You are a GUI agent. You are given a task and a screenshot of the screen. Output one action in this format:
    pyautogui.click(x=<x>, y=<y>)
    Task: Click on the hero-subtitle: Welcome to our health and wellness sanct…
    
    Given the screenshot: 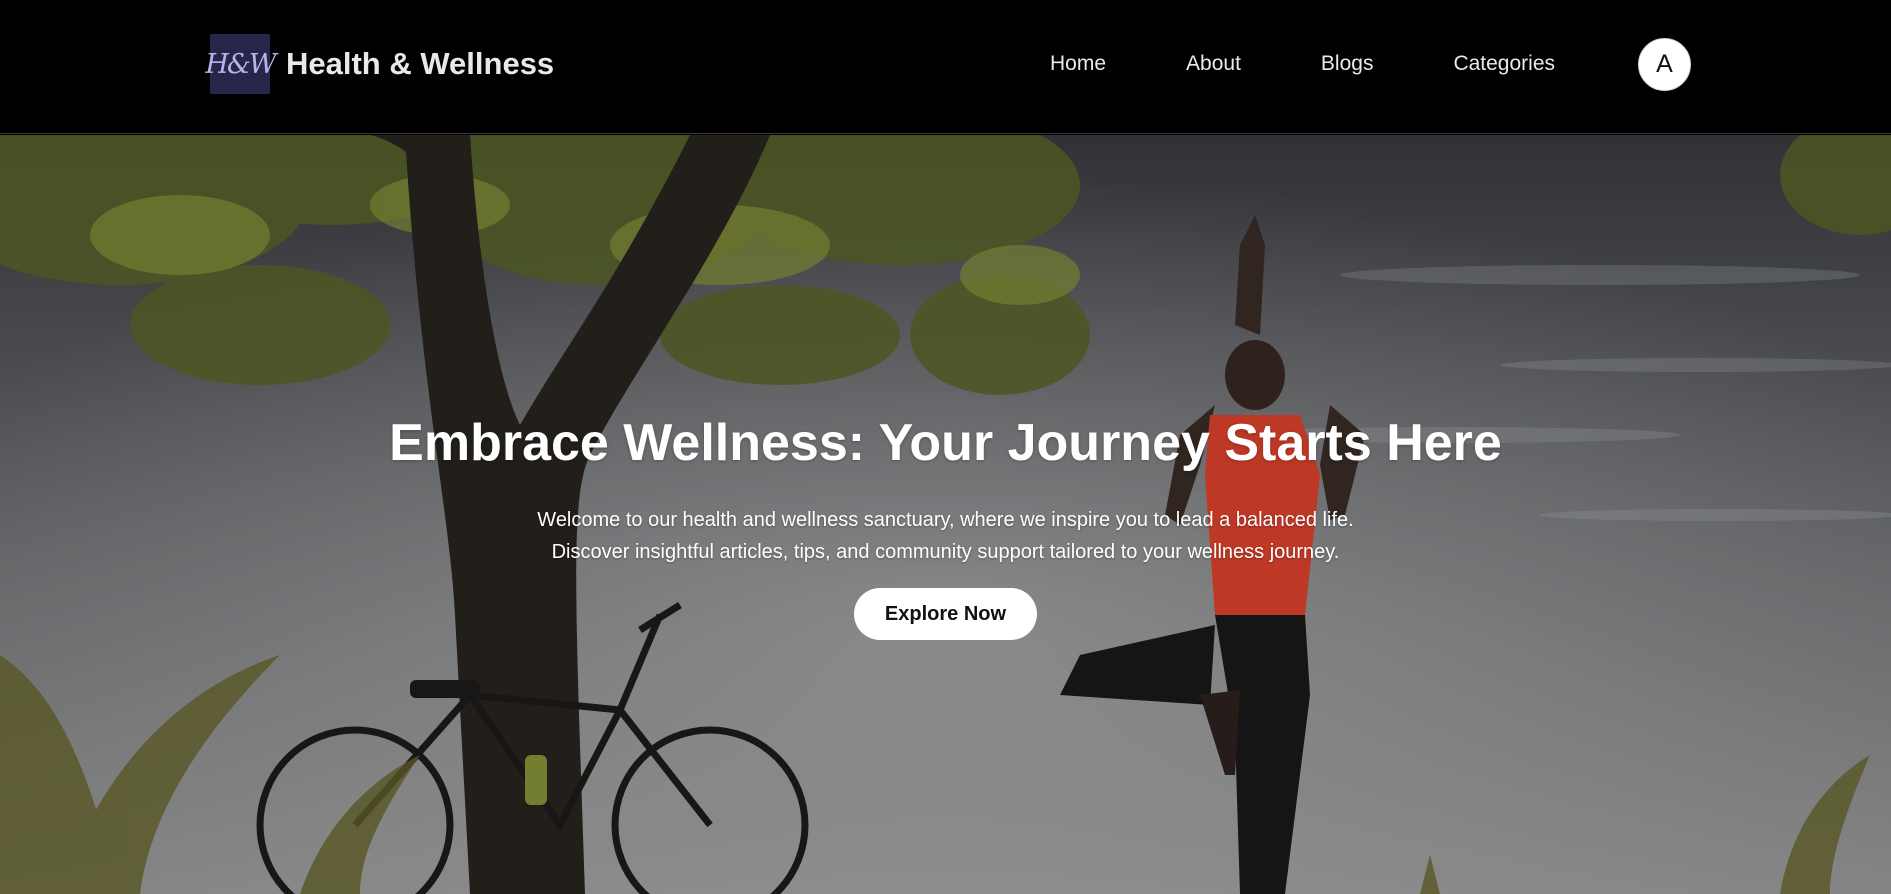 What is the action you would take?
    pyautogui.click(x=945, y=536)
    